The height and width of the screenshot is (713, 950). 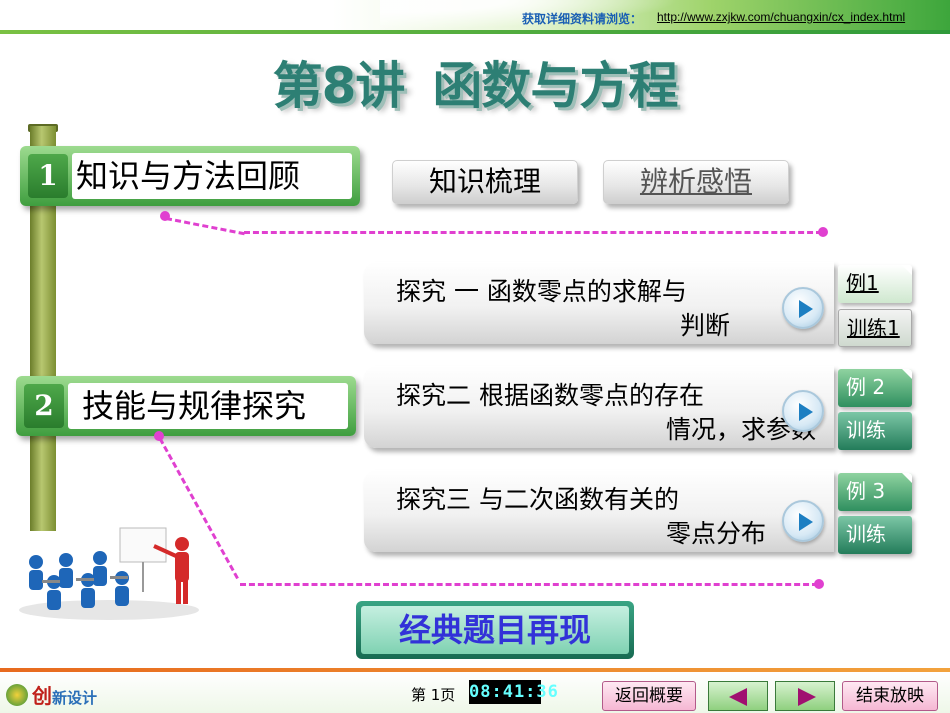 I want to click on tag-label: 例 3, so click(x=866, y=491).